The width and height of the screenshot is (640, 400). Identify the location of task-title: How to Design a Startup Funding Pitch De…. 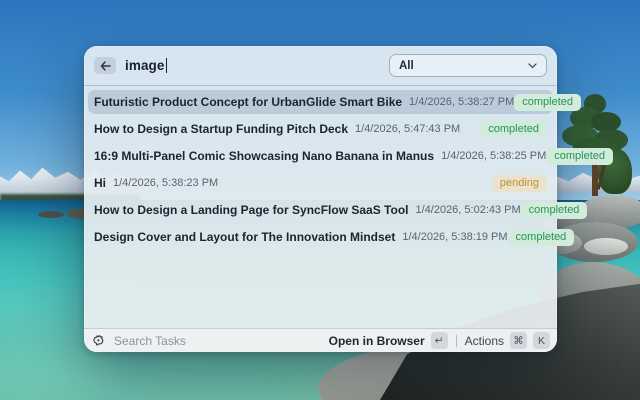
(221, 129).